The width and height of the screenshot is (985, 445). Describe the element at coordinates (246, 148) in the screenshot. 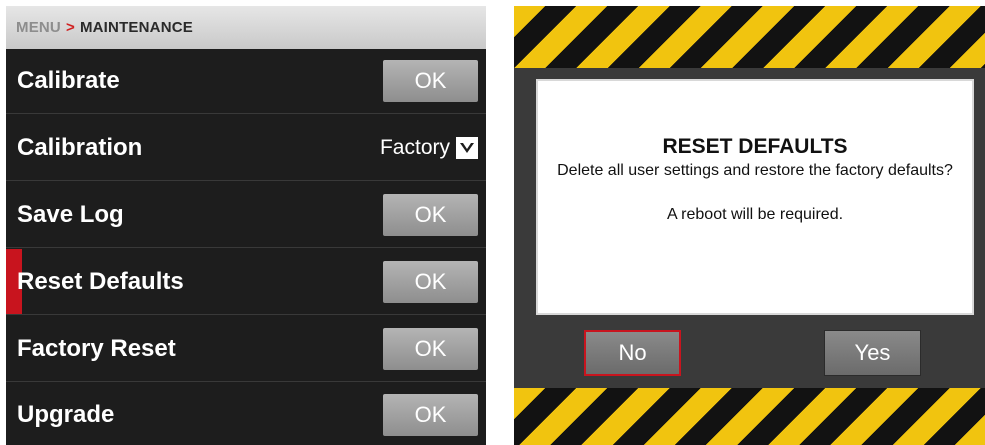

I see `menu-row-calibration: Calibration Factory` at that location.